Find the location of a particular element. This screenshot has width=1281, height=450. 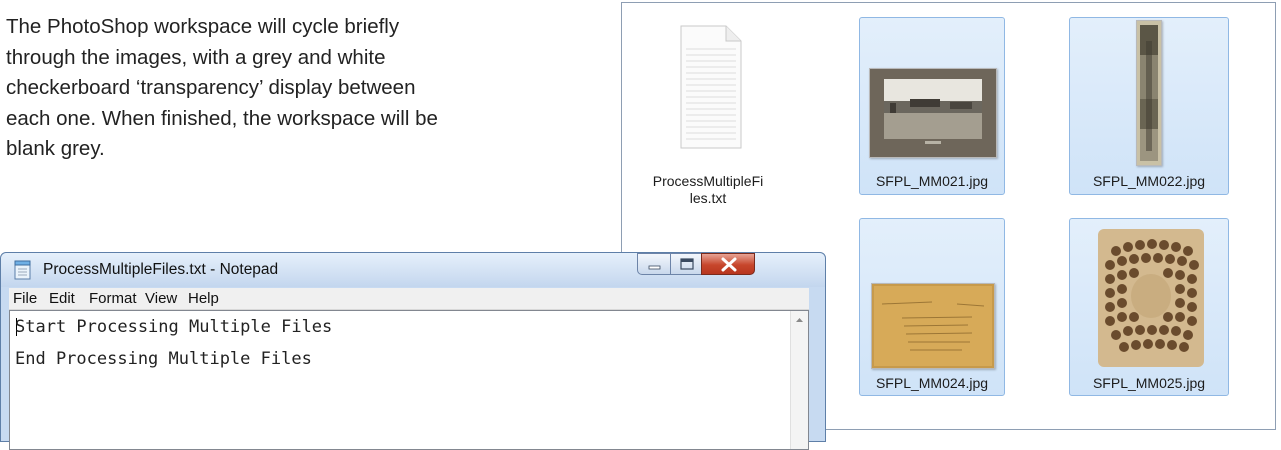

file-name-label: SFPL_MM024.jpg is located at coordinates (932, 383).